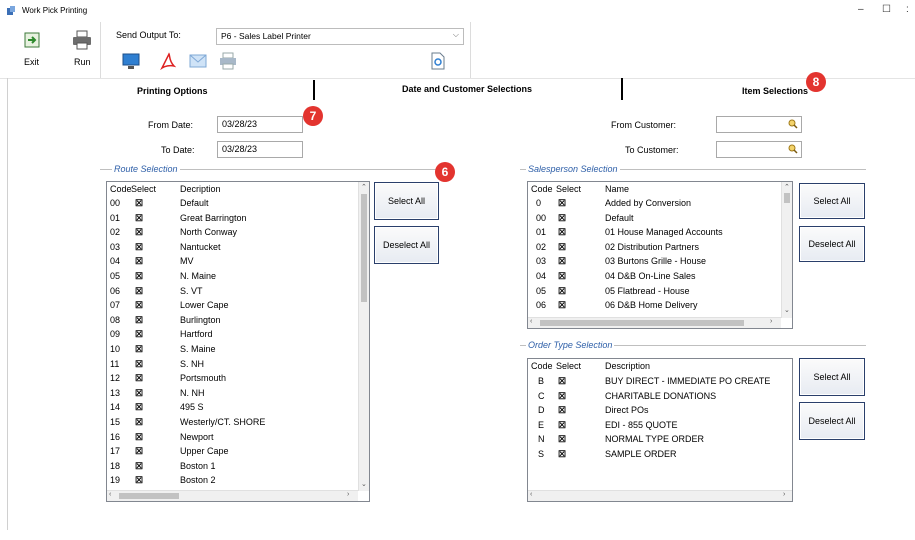  Describe the element at coordinates (238, 232) in the screenshot. I see `table-row: 02 ☒ North Conway` at that location.